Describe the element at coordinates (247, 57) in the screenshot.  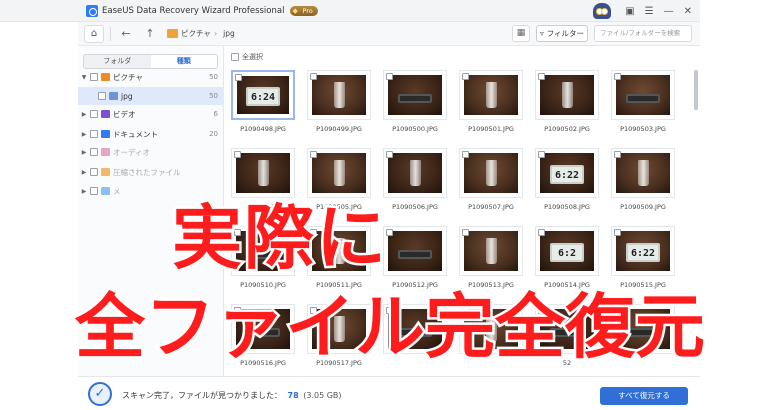
I see `select-all: 全選択` at that location.